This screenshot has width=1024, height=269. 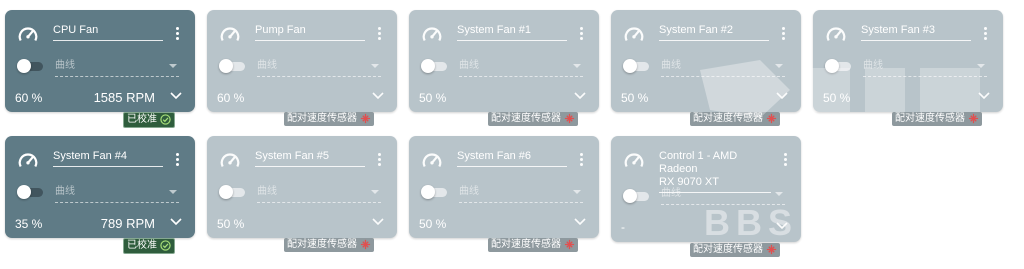 I want to click on fan-card-cpu-fan: CPU Fan 曲线 60 % 1585 RPM, so click(x=100, y=61).